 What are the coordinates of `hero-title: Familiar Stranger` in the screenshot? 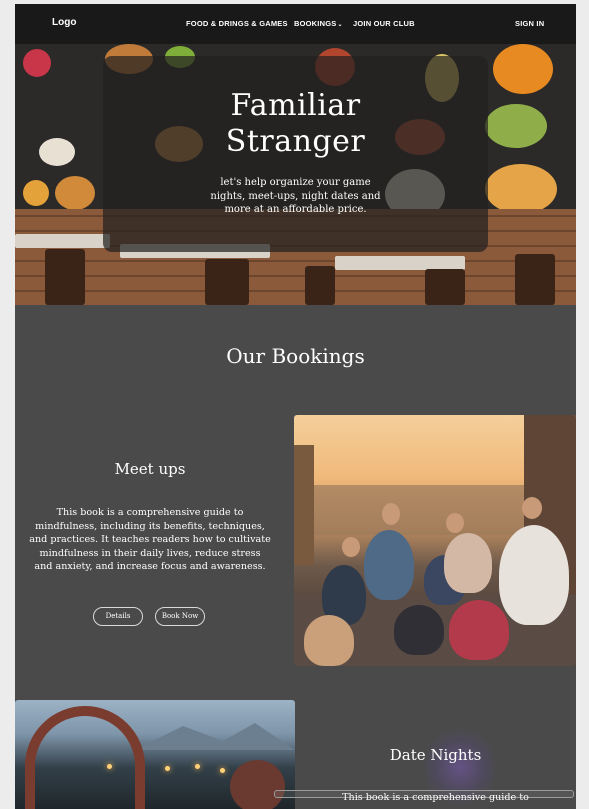 It's located at (295, 124).